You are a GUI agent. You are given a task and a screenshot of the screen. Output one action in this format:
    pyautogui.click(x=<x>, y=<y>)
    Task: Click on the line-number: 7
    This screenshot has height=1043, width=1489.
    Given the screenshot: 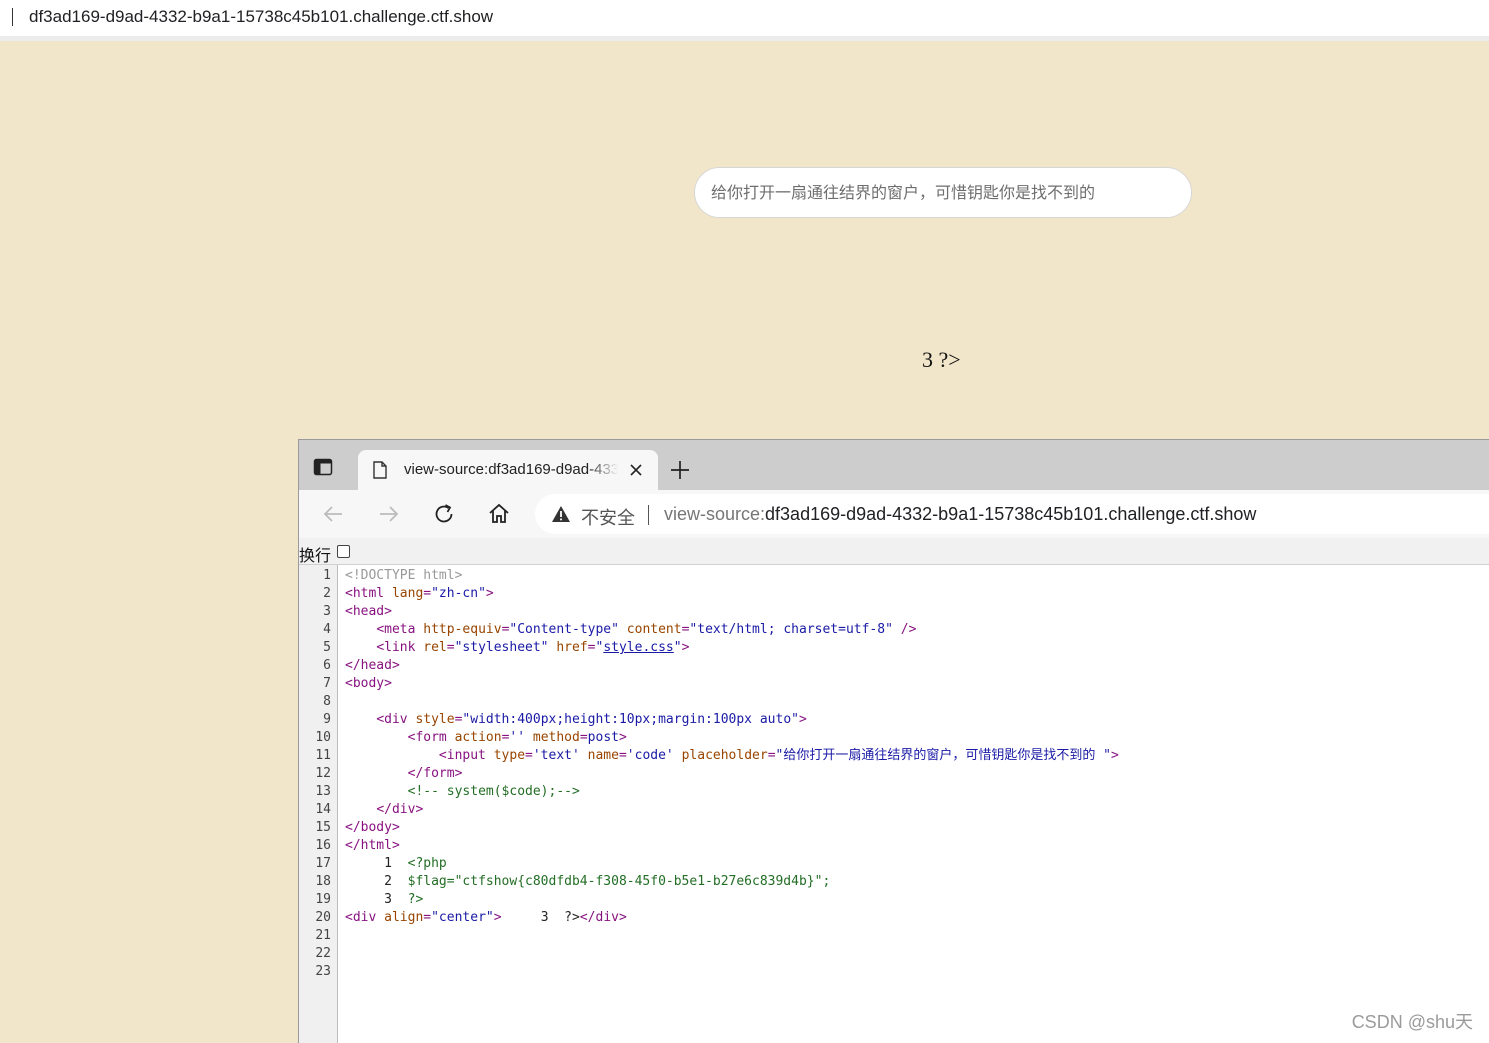 What is the action you would take?
    pyautogui.click(x=327, y=683)
    